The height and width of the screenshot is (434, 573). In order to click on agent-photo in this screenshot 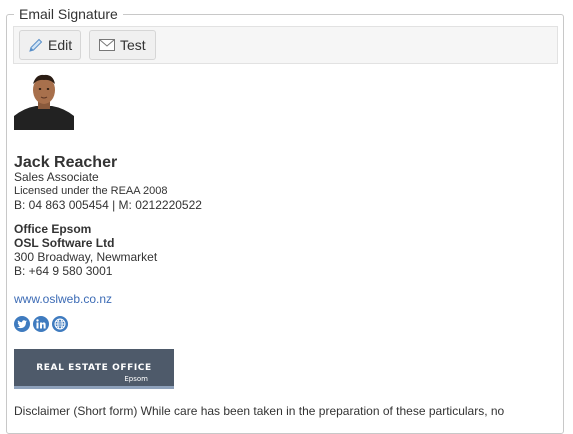, I will do `click(44, 101)`.